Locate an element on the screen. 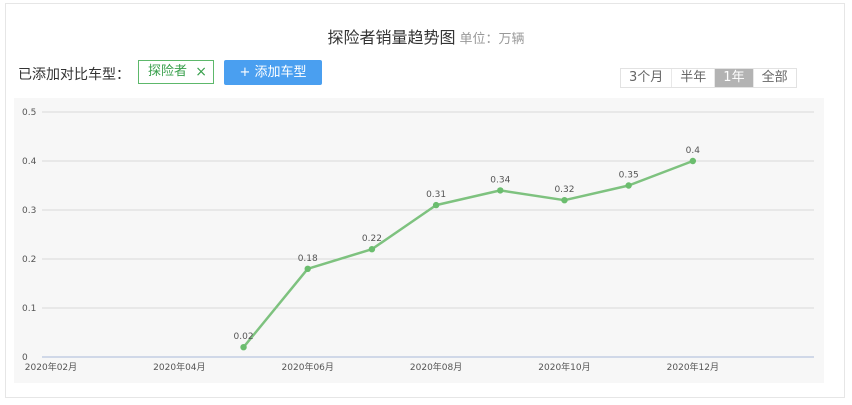 The image size is (852, 405). data-label: 0.31 is located at coordinates (436, 195).